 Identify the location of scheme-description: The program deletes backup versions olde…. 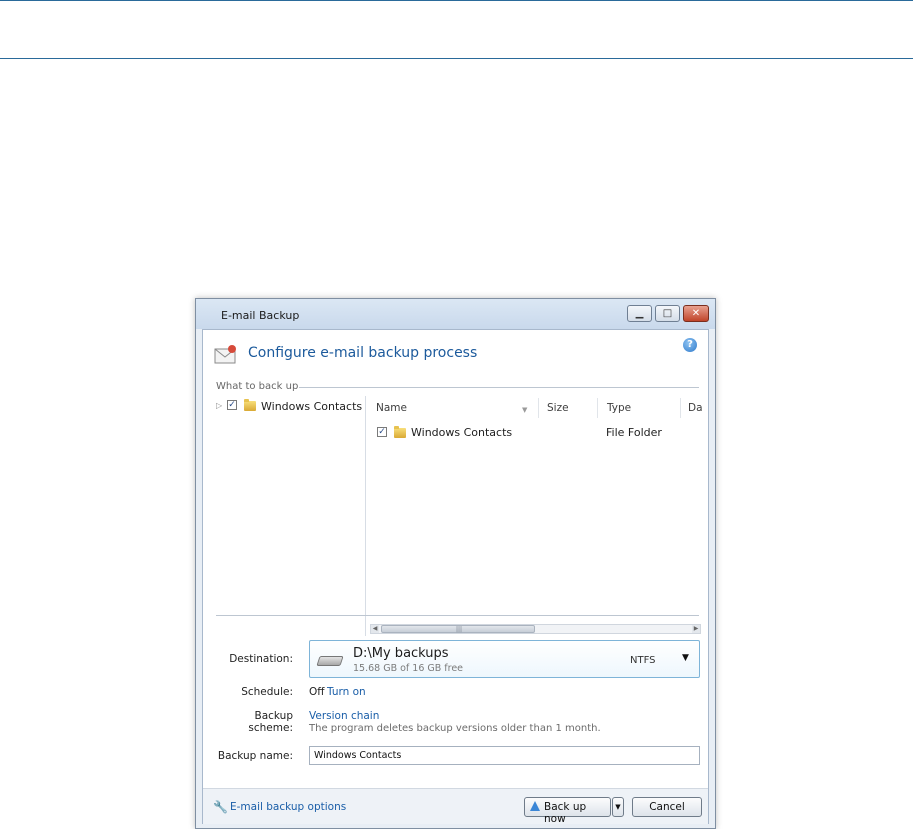
(455, 728).